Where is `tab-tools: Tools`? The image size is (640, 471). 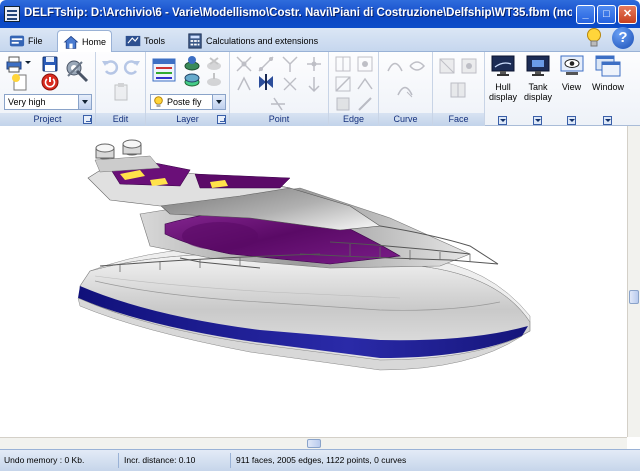 tab-tools: Tools is located at coordinates (145, 41).